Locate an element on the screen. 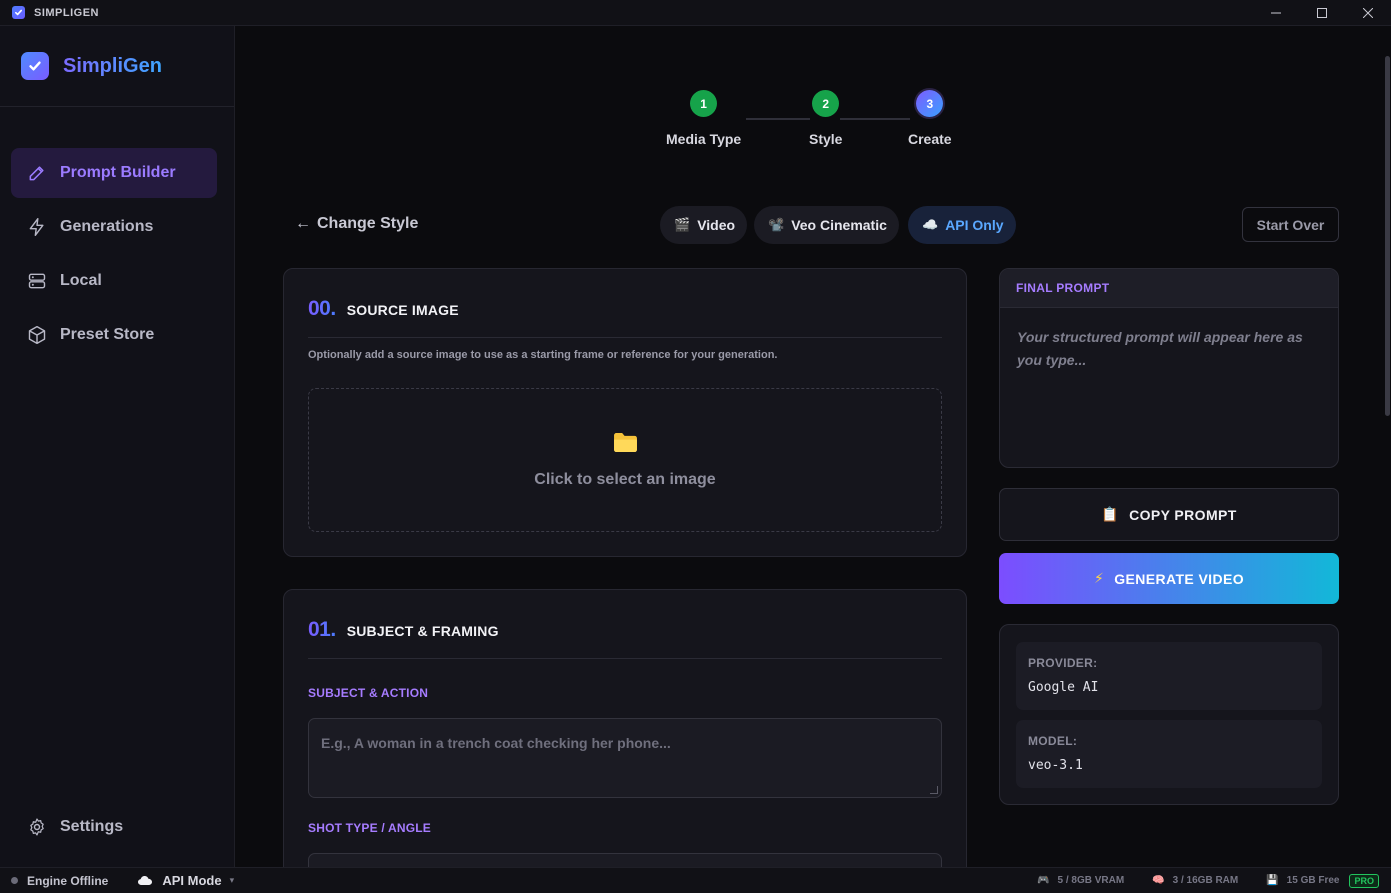 This screenshot has height=893, width=1391. engine-status: Engine Offline is located at coordinates (68, 880).